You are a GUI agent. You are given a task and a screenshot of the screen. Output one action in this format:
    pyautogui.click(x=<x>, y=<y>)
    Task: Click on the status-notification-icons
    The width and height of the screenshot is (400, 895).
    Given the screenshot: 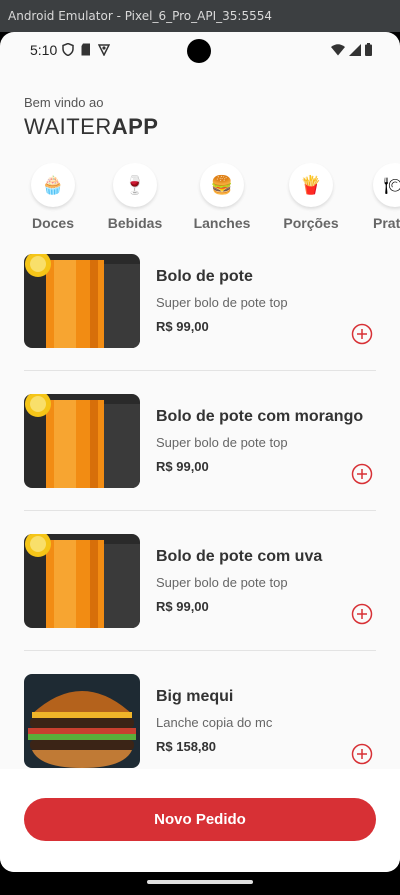 What is the action you would take?
    pyautogui.click(x=86, y=49)
    